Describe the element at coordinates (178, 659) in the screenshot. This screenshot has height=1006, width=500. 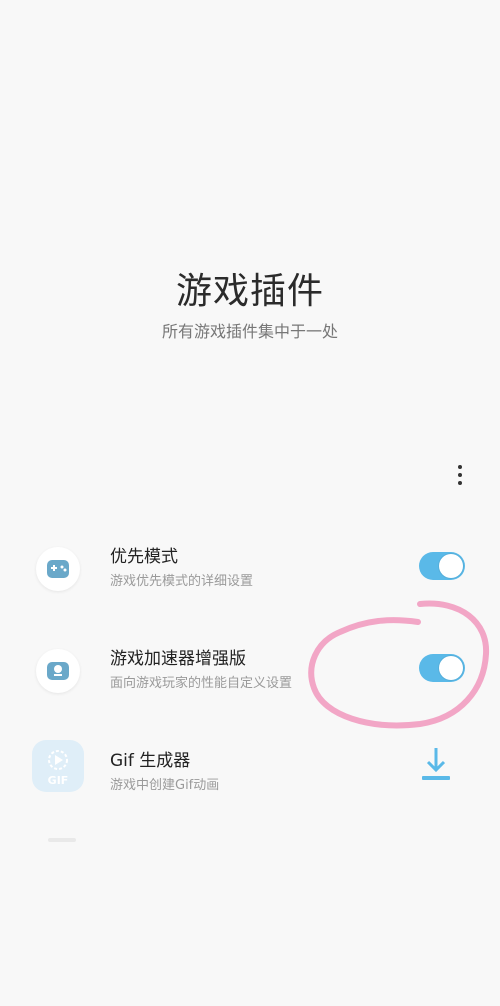
I see `plugin-title: 游戏加速器增强版` at that location.